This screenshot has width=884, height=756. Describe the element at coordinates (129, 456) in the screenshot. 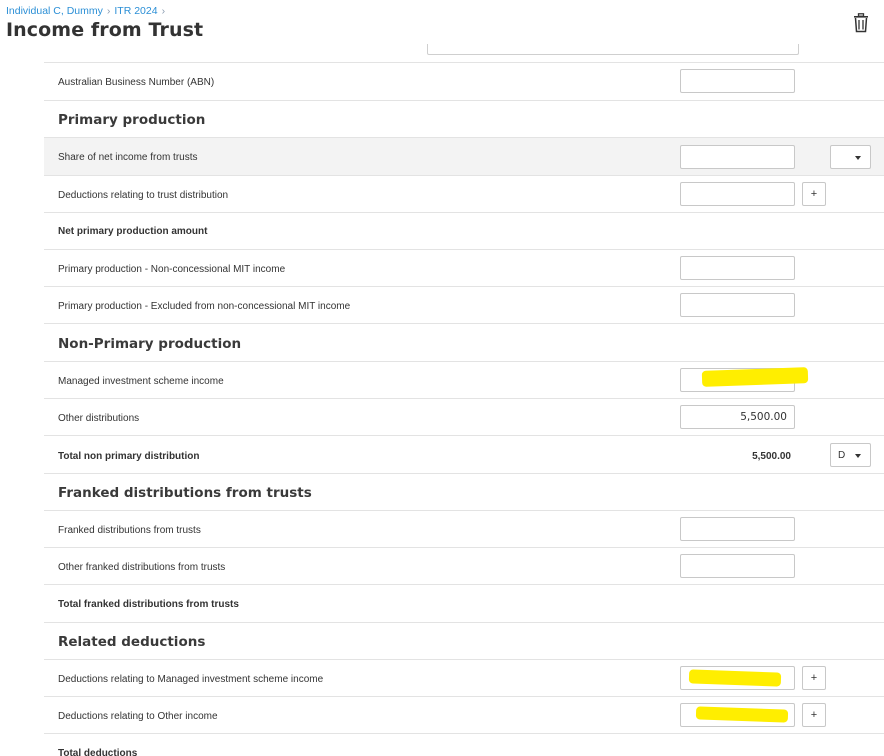

I see `total-non-primary-label: Total non primary distribution` at that location.